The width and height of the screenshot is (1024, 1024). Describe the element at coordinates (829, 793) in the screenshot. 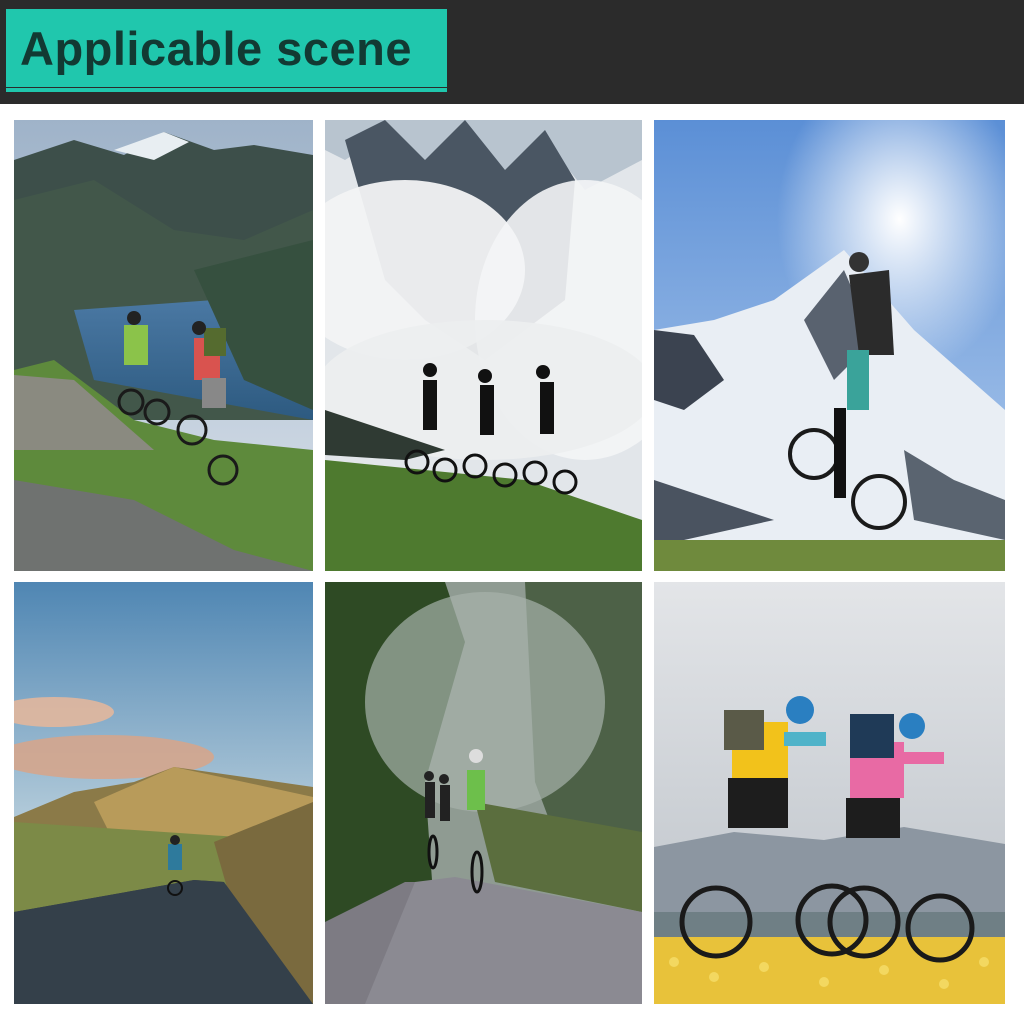

I see `scene-photo-flower-field` at that location.